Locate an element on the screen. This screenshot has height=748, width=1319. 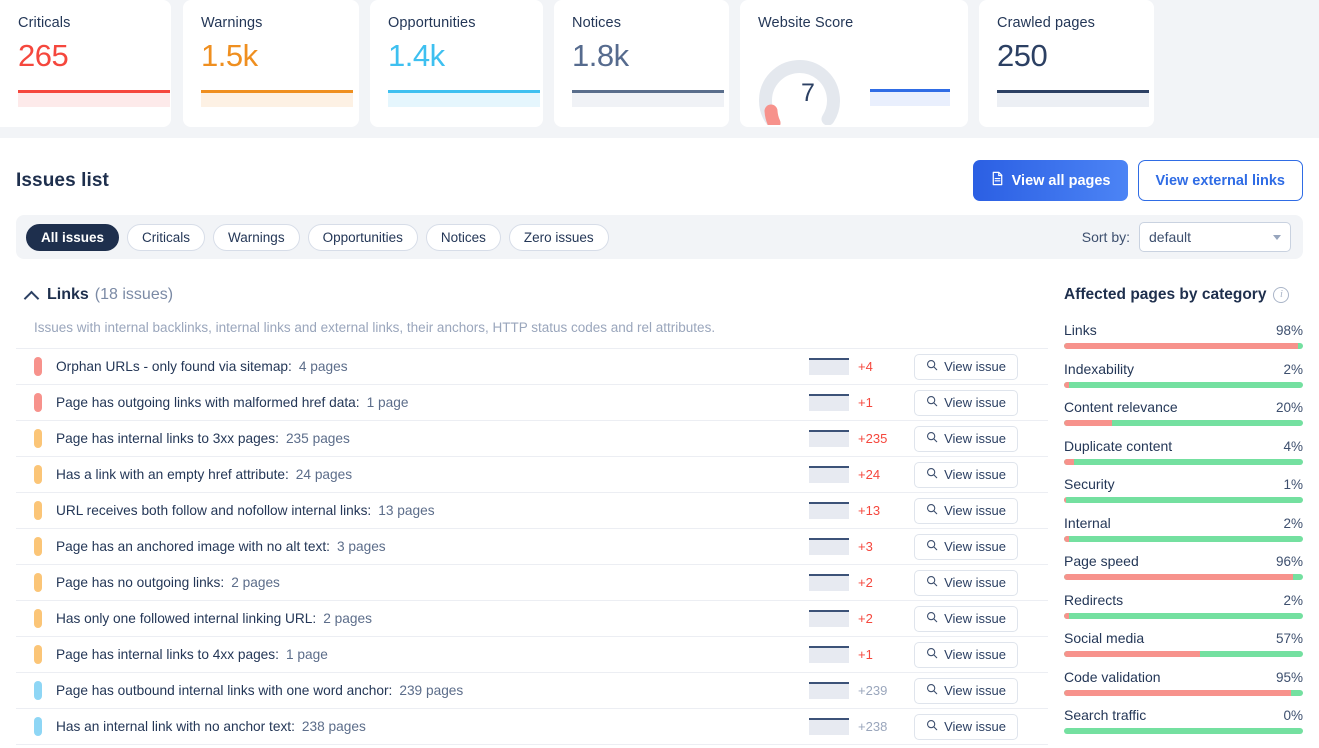
issue-label: Page has no outgoing links: is located at coordinates (140, 582).